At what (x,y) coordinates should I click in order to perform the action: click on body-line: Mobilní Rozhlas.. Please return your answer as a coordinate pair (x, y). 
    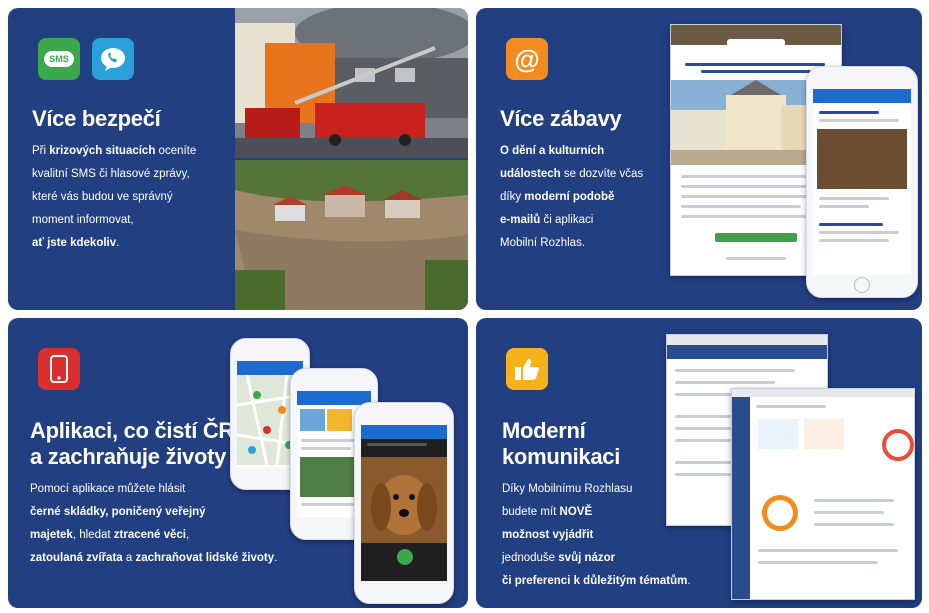
    Looking at the image, I should click on (543, 243).